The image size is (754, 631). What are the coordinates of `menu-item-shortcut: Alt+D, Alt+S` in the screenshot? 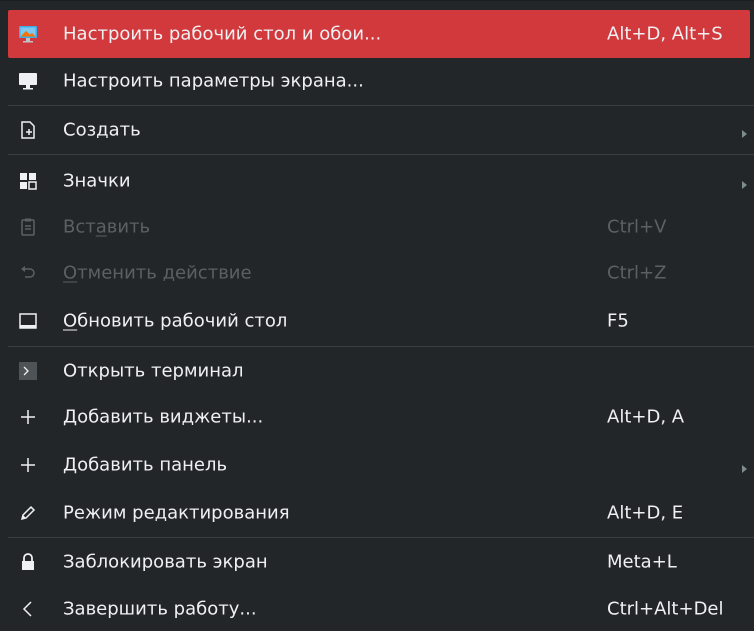 It's located at (665, 34).